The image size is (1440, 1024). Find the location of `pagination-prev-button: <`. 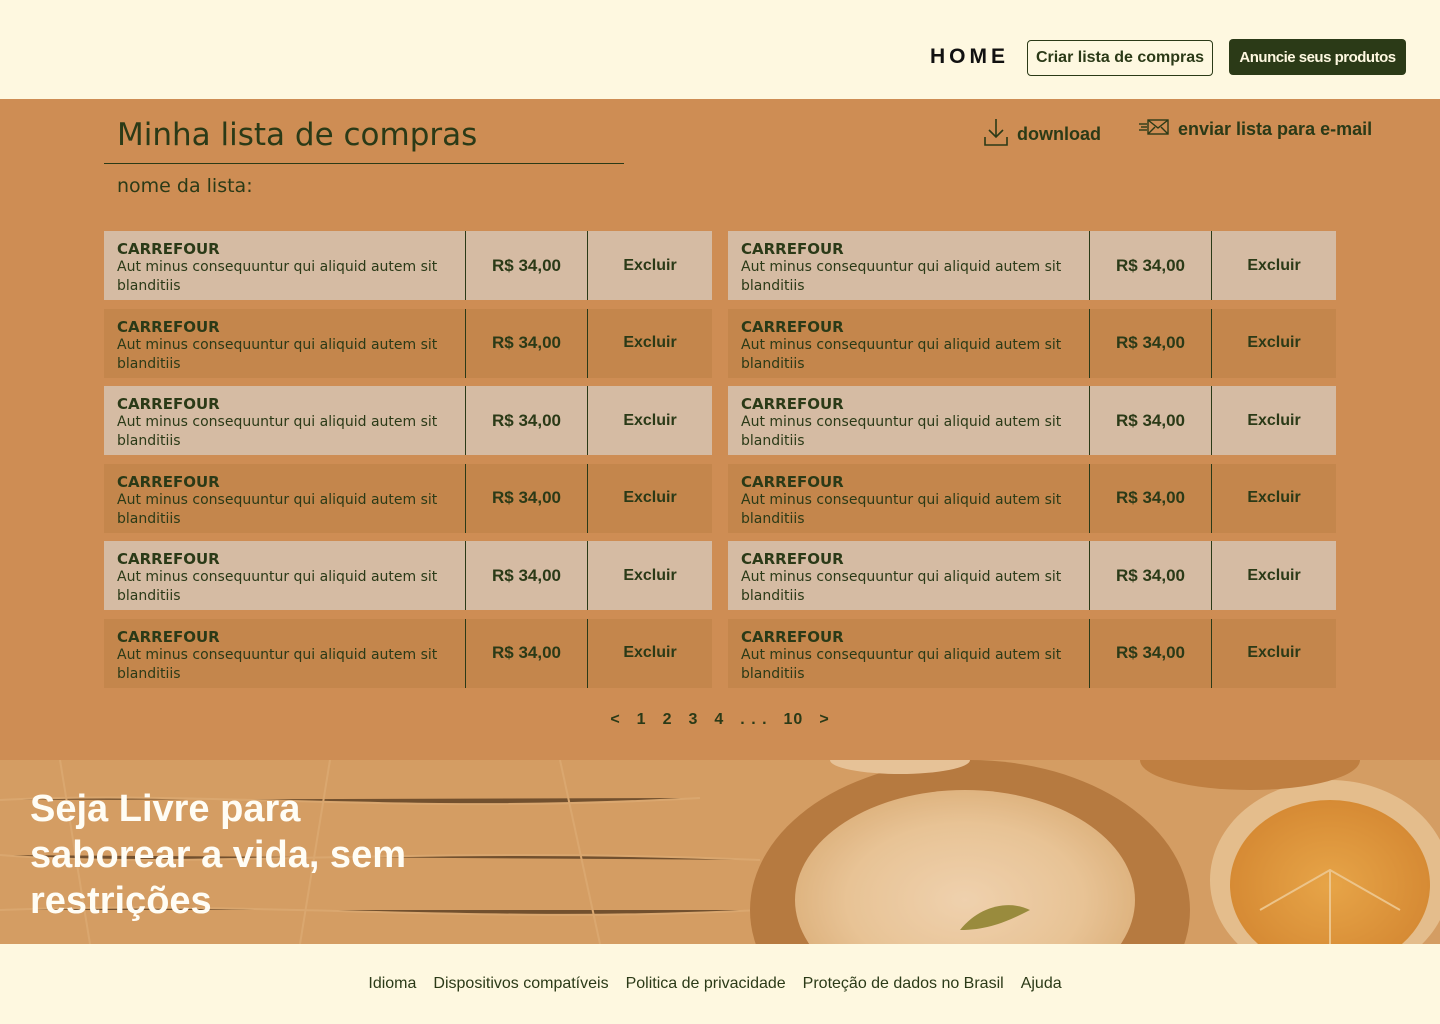

pagination-prev-button: < is located at coordinates (615, 720).